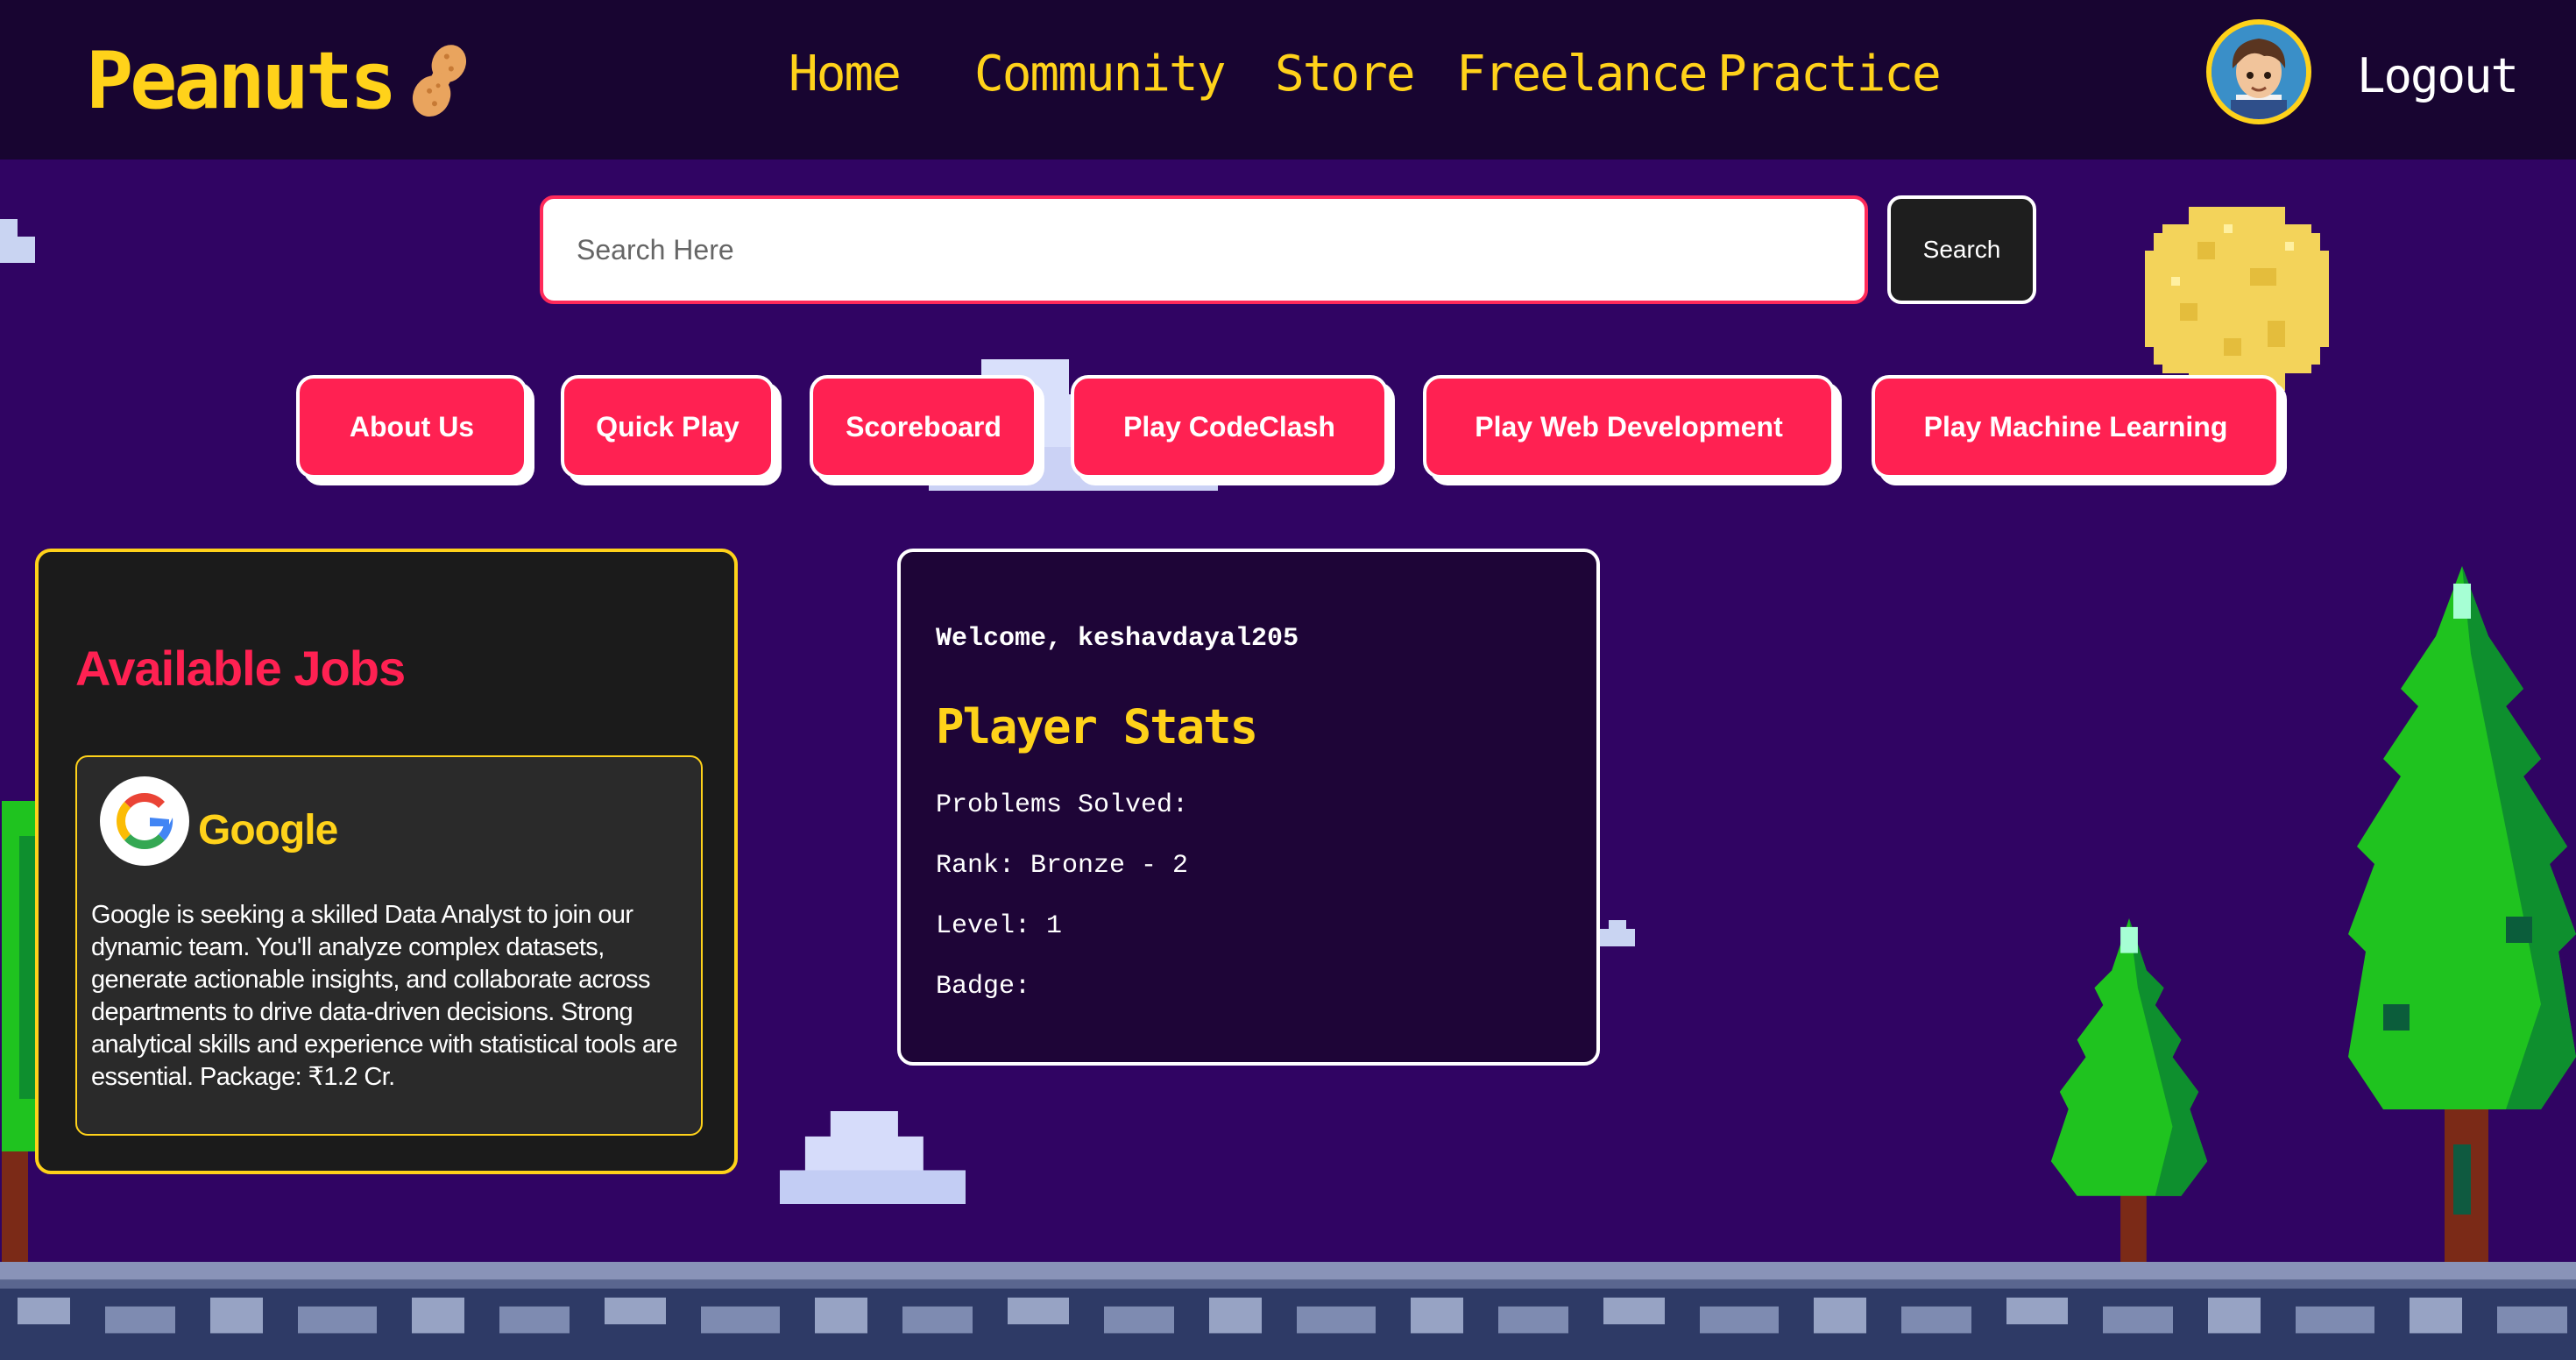 The height and width of the screenshot is (1360, 2576). I want to click on search-input, so click(1204, 249).